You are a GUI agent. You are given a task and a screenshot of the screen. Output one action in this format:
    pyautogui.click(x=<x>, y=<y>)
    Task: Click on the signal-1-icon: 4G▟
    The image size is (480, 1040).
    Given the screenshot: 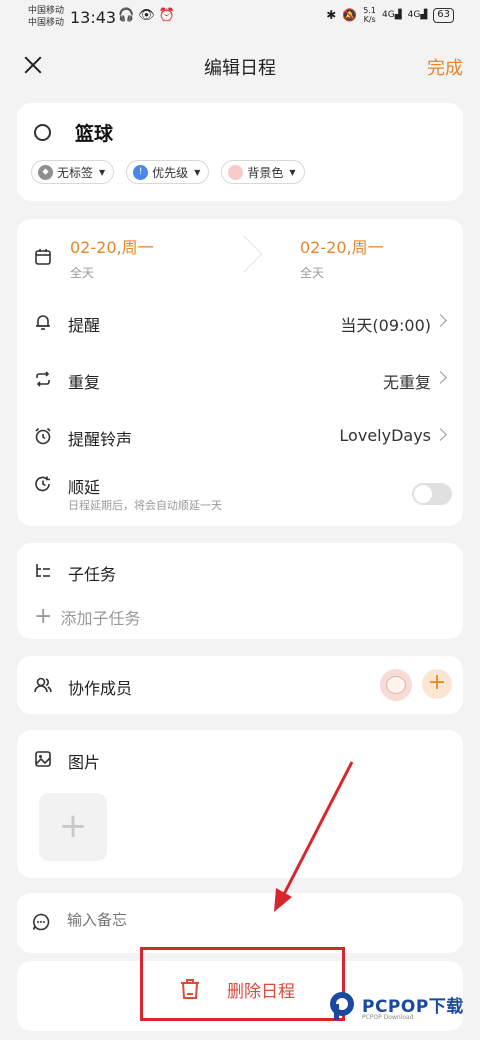 What is the action you would take?
    pyautogui.click(x=392, y=15)
    